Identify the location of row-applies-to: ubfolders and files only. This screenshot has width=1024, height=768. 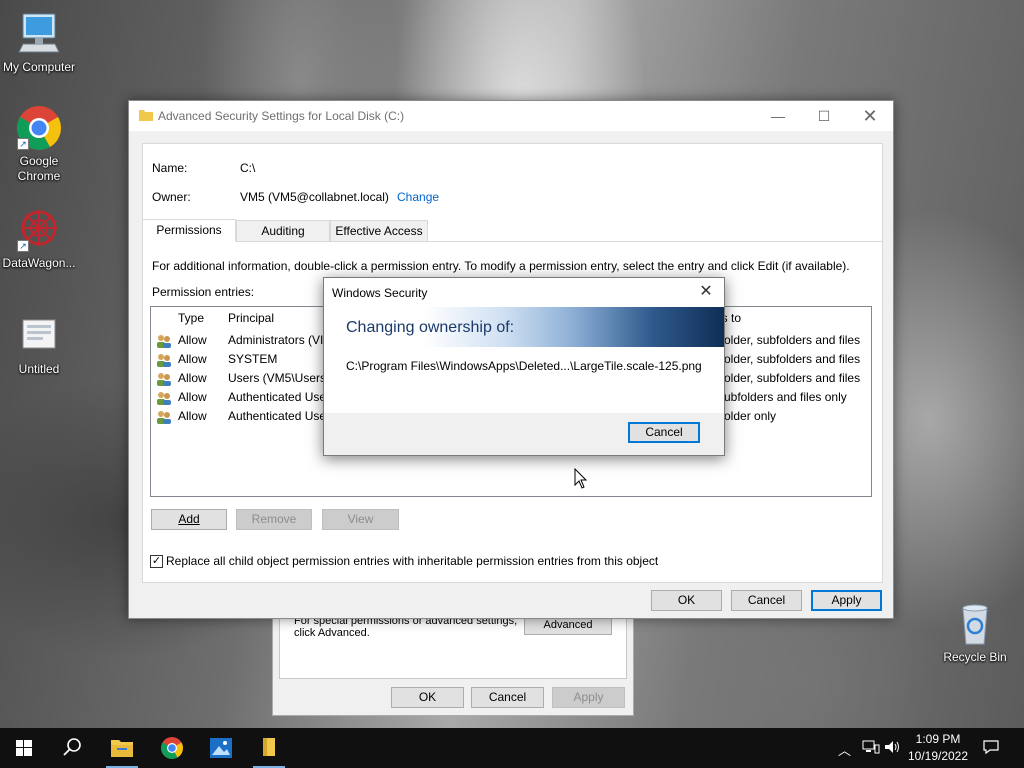
(785, 397).